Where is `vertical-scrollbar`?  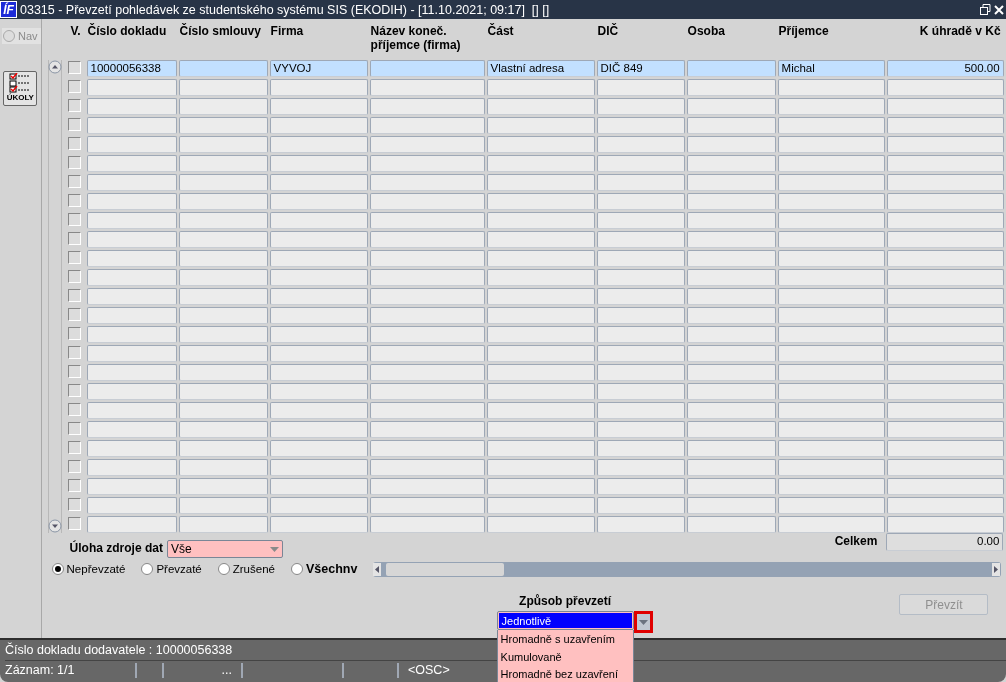 vertical-scrollbar is located at coordinates (54, 296).